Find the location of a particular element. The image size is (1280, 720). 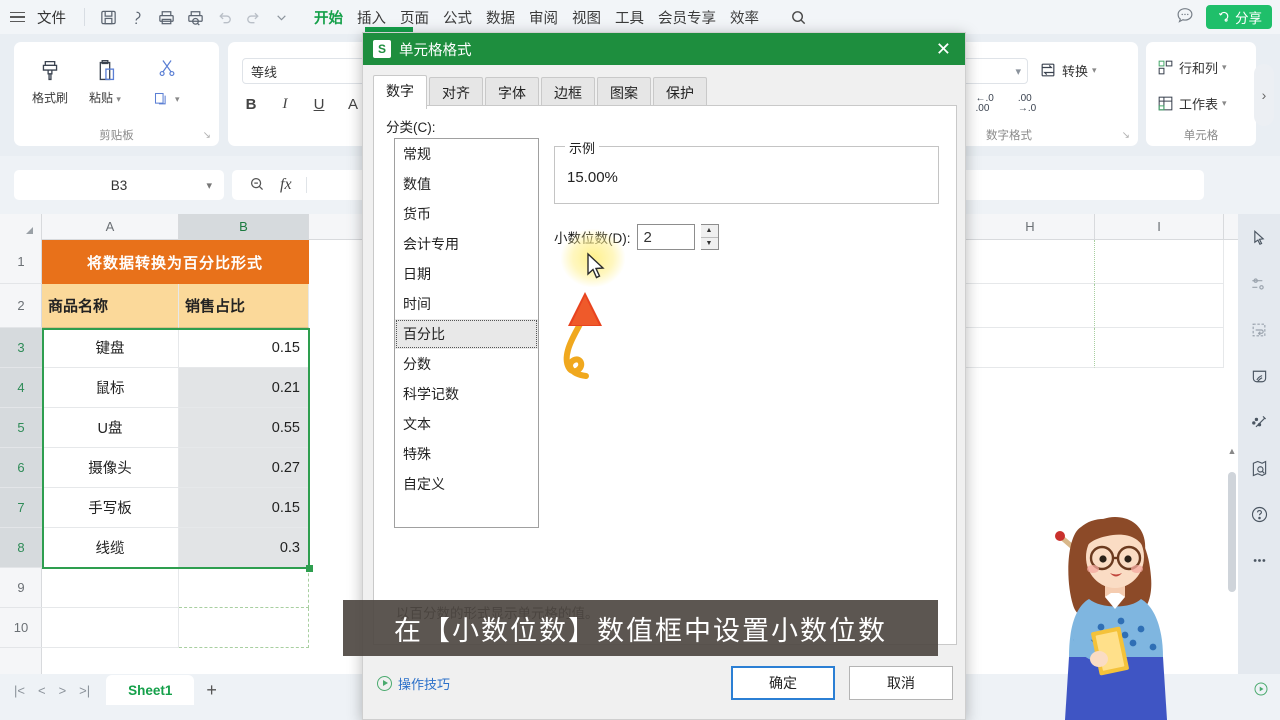

paste-button: 粘贴 ▾ is located at coordinates (105, 81).